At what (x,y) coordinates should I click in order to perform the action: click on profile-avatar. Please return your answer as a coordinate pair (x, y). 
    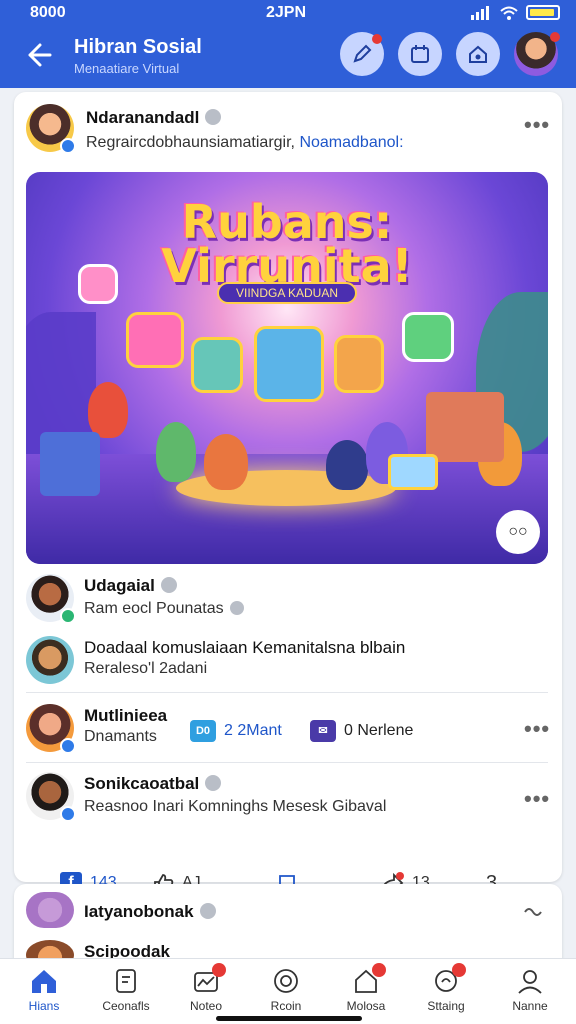
    Looking at the image, I should click on (537, 54).